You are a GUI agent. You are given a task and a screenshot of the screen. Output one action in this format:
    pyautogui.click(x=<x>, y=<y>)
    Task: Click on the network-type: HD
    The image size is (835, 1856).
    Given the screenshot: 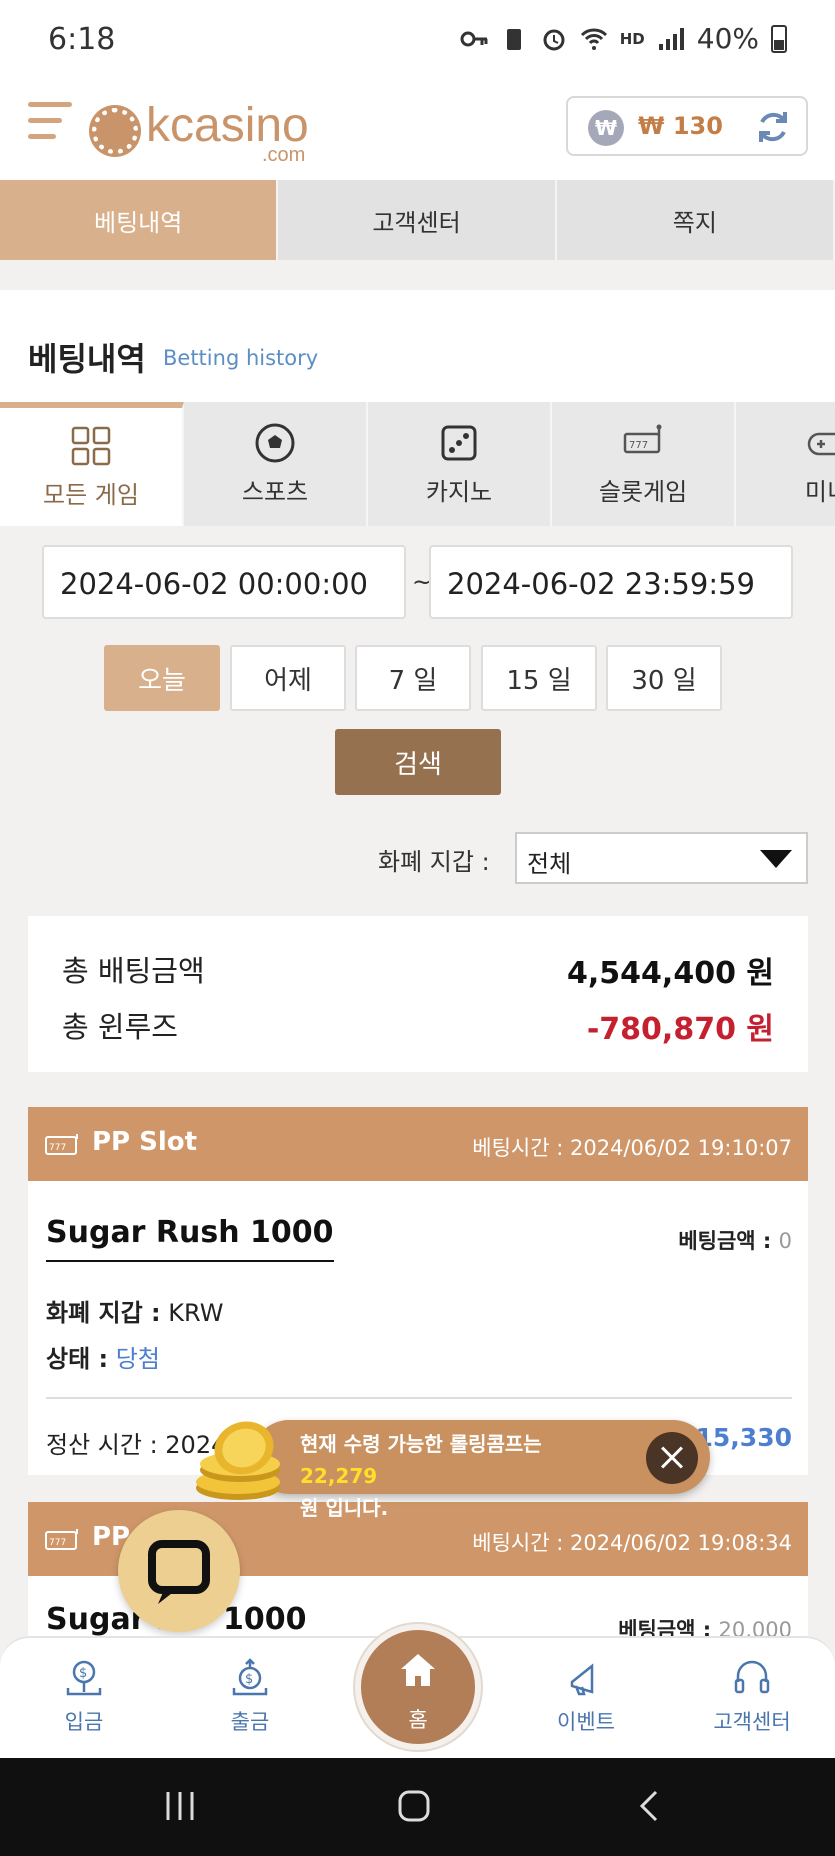 What is the action you would take?
    pyautogui.click(x=632, y=38)
    